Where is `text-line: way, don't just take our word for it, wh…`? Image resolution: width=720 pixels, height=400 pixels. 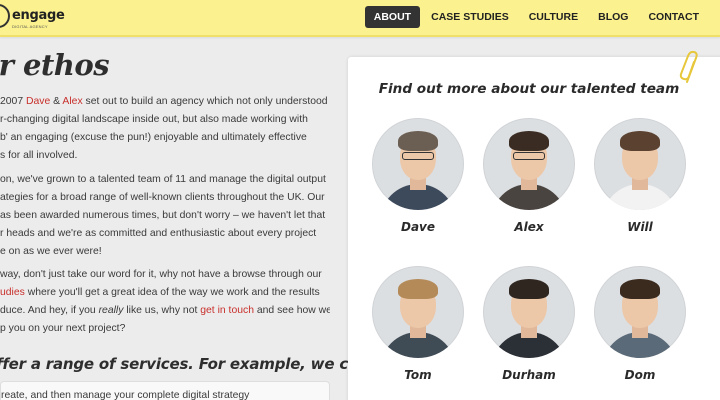 text-line: way, don't just take our word for it, wh… is located at coordinates (161, 274).